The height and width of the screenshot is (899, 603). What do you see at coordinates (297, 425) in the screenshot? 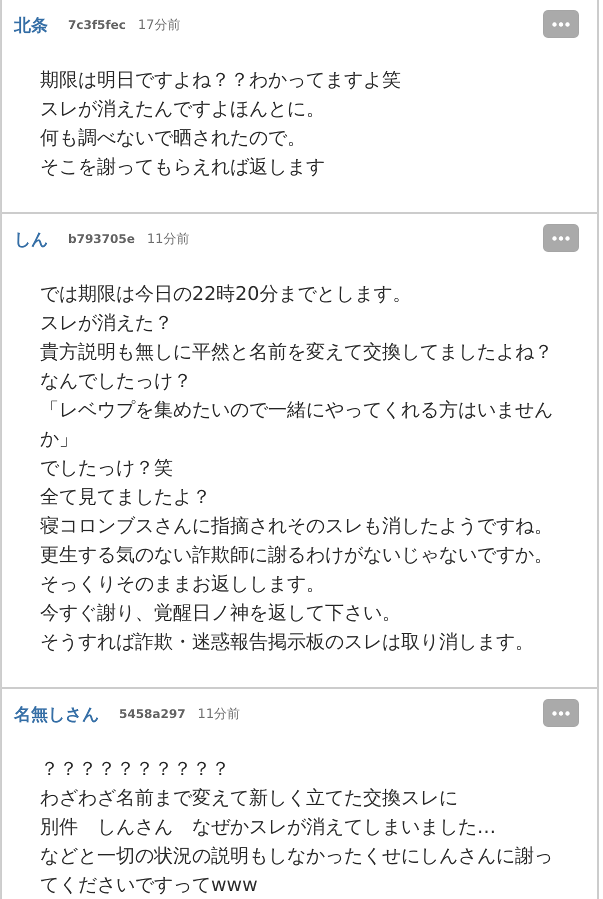
I see `comment-line: 「レベウプを集めたいので一緒にやってくれる方はいませんか」` at bounding box center [297, 425].